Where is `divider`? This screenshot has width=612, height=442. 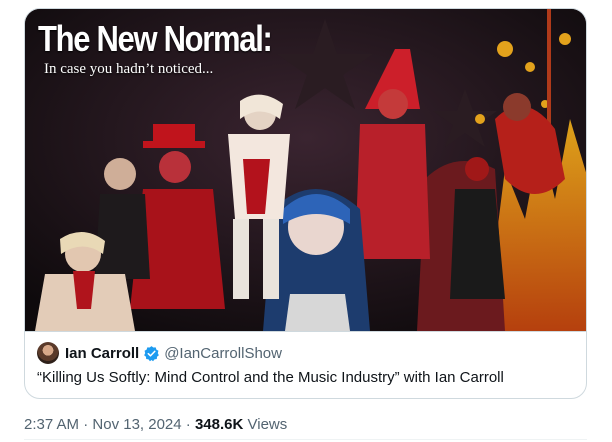 divider is located at coordinates (305, 439).